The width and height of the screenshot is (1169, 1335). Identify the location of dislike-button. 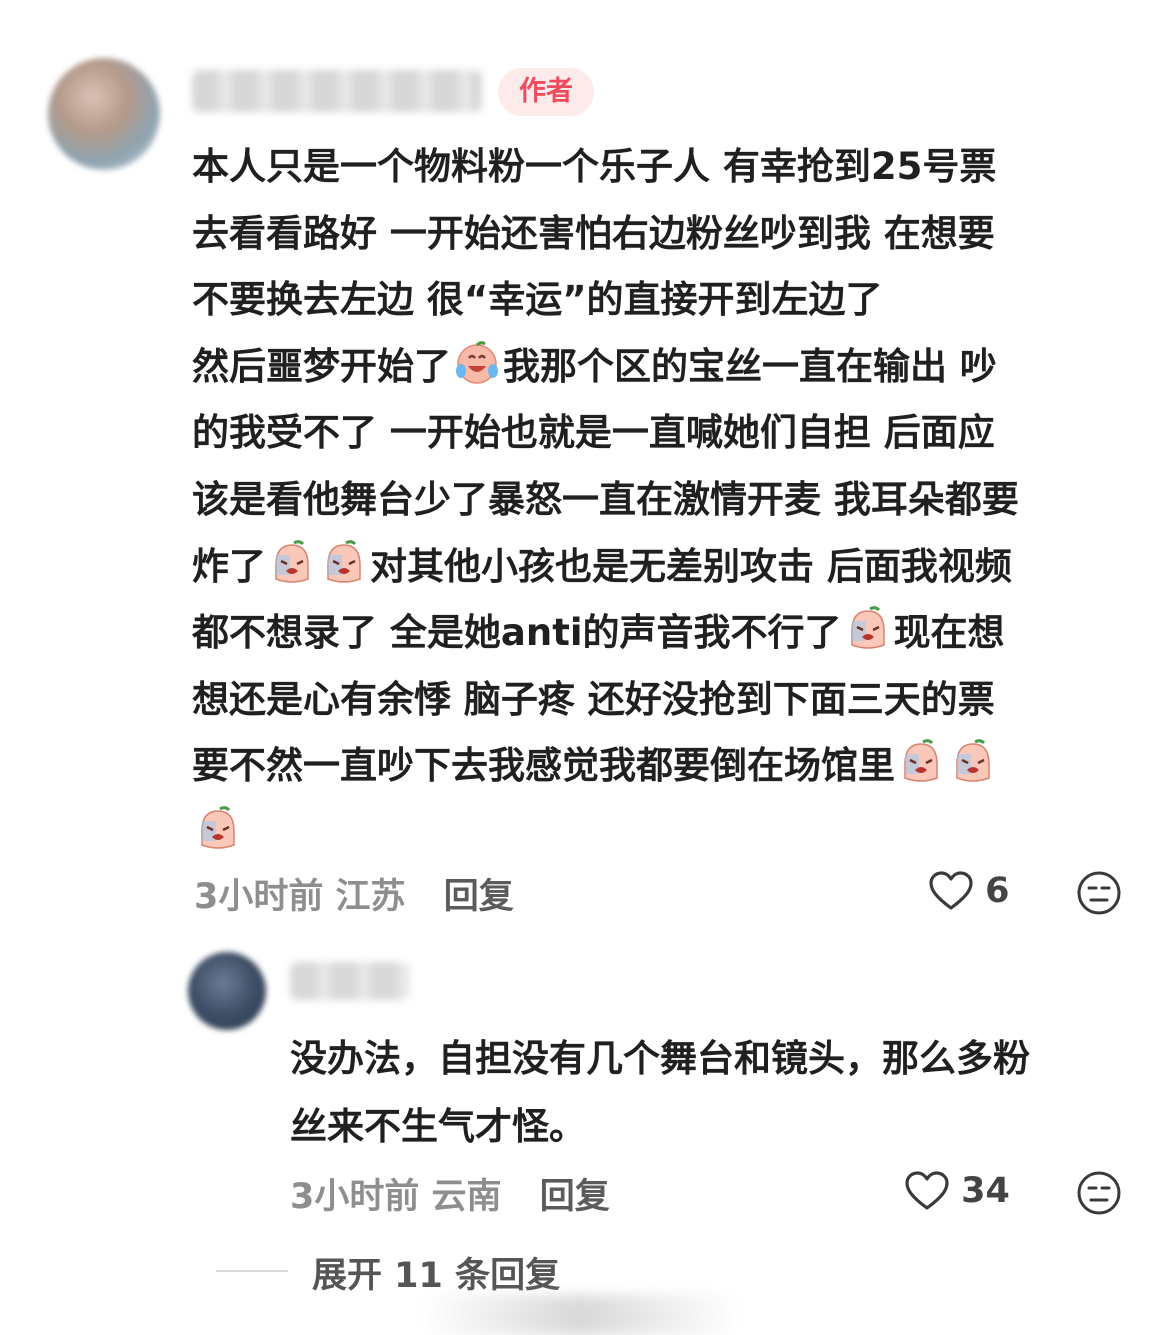
(1099, 893).